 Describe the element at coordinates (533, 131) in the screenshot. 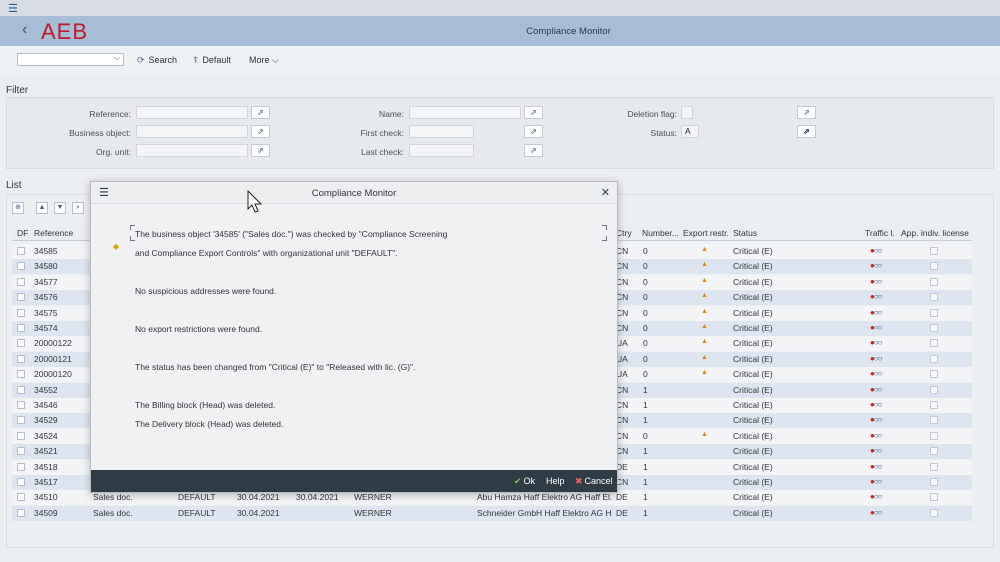

I see `first-check-value-help-button: ⇗` at that location.